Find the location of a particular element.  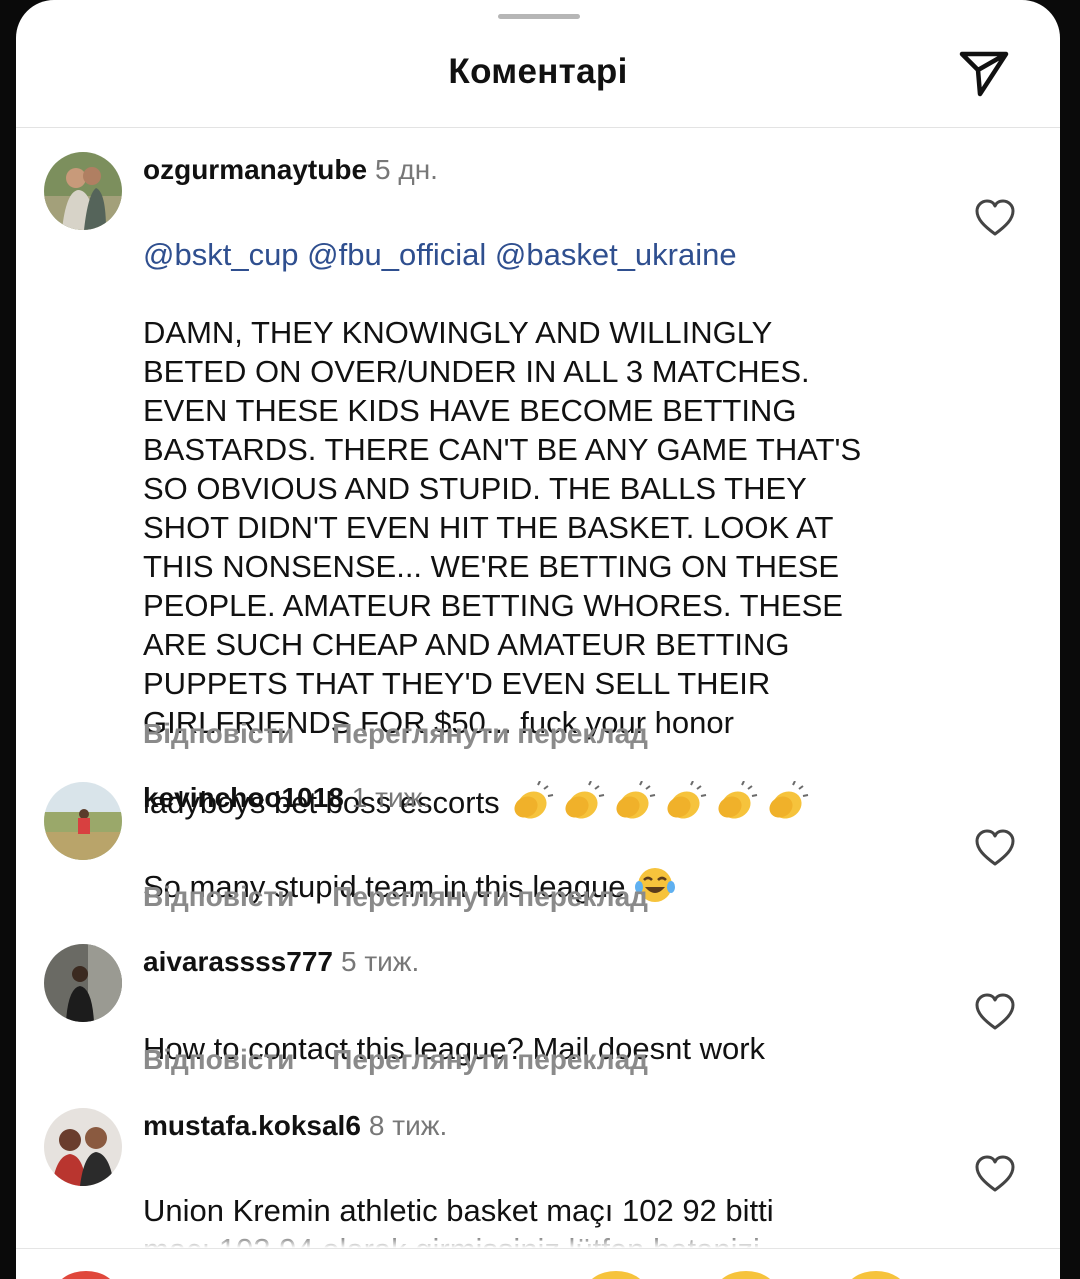

sheet-drag-handle is located at coordinates (539, 16).